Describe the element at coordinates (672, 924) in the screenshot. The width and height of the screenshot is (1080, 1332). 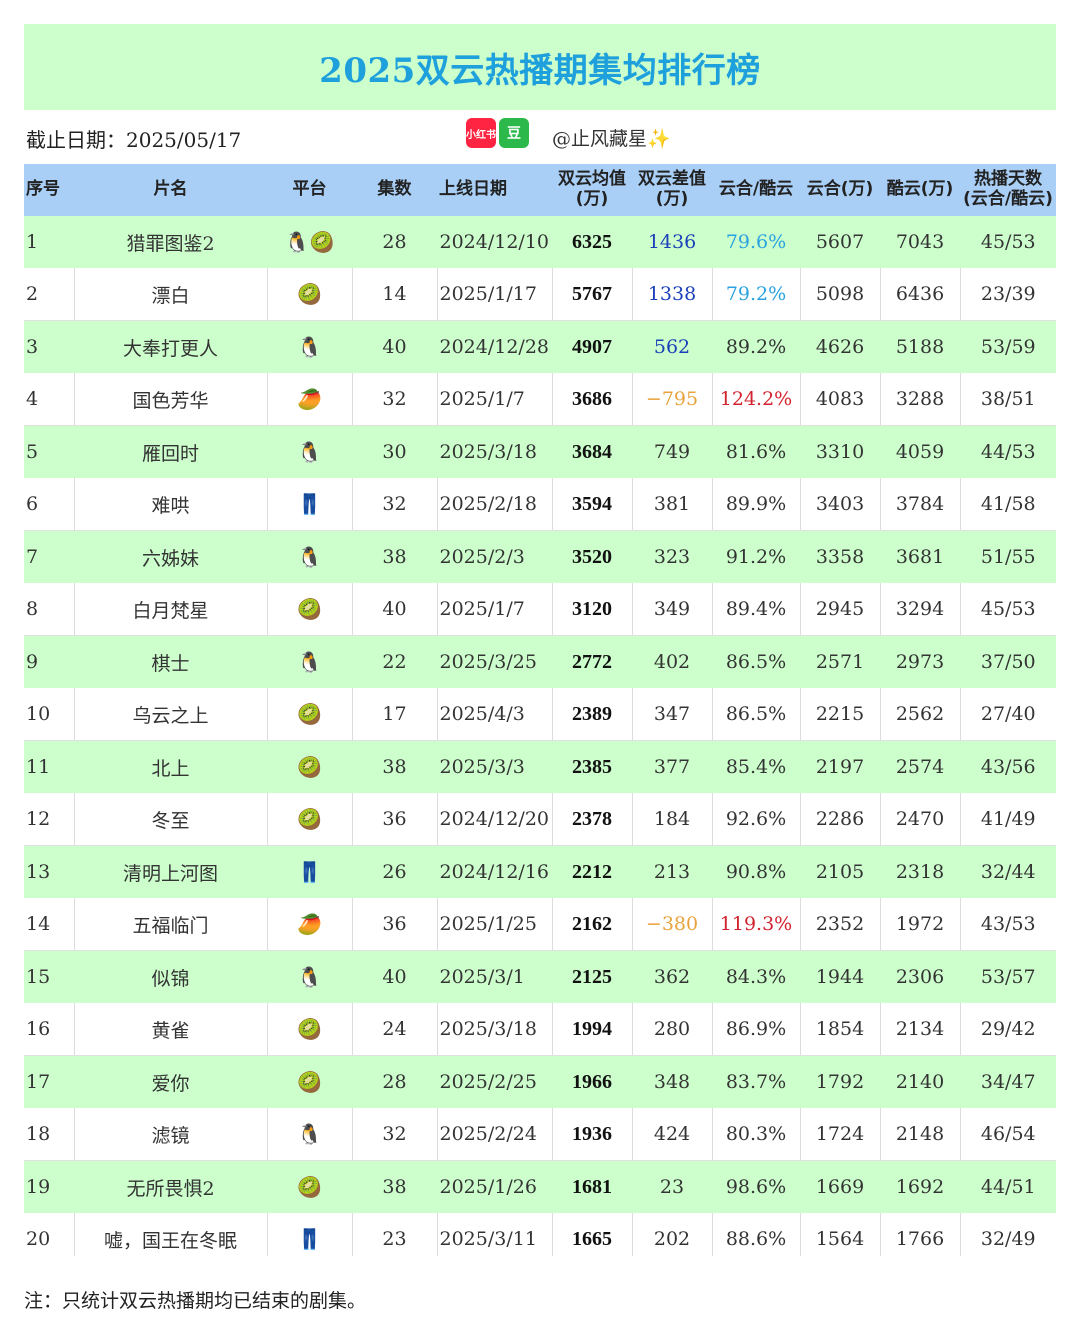
I see `cell-diff: −380` at that location.